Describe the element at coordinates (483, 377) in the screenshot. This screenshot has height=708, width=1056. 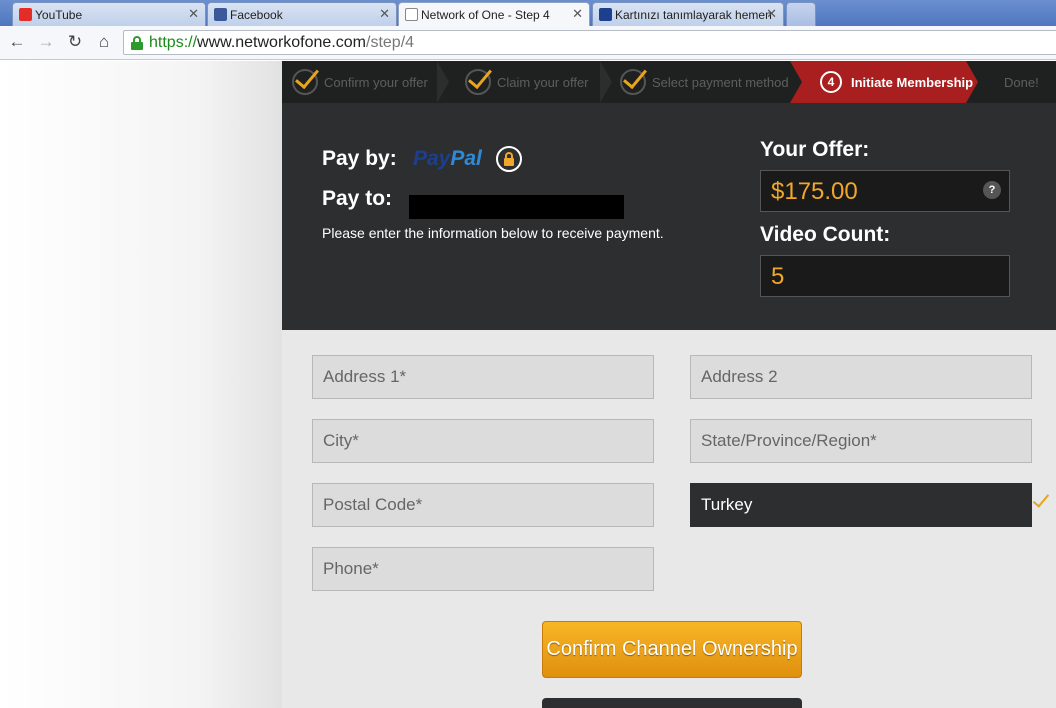
I see `address1-input: Address 1*` at that location.